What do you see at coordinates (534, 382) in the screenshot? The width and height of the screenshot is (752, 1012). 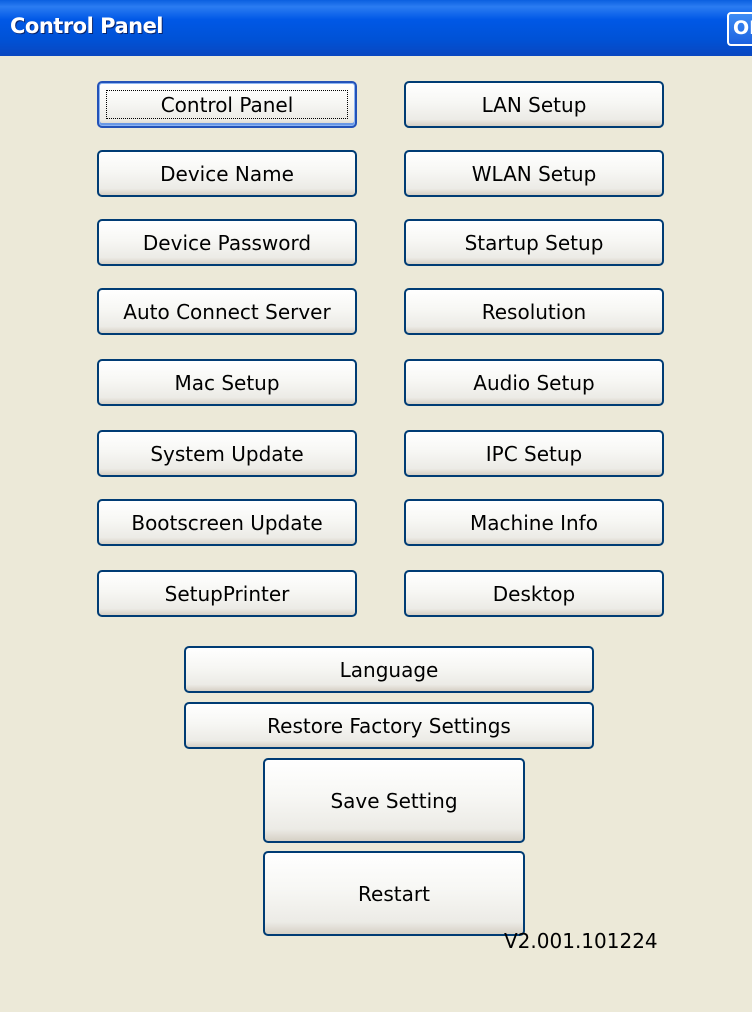 I see `audio-setup-button: Audio Setup` at bounding box center [534, 382].